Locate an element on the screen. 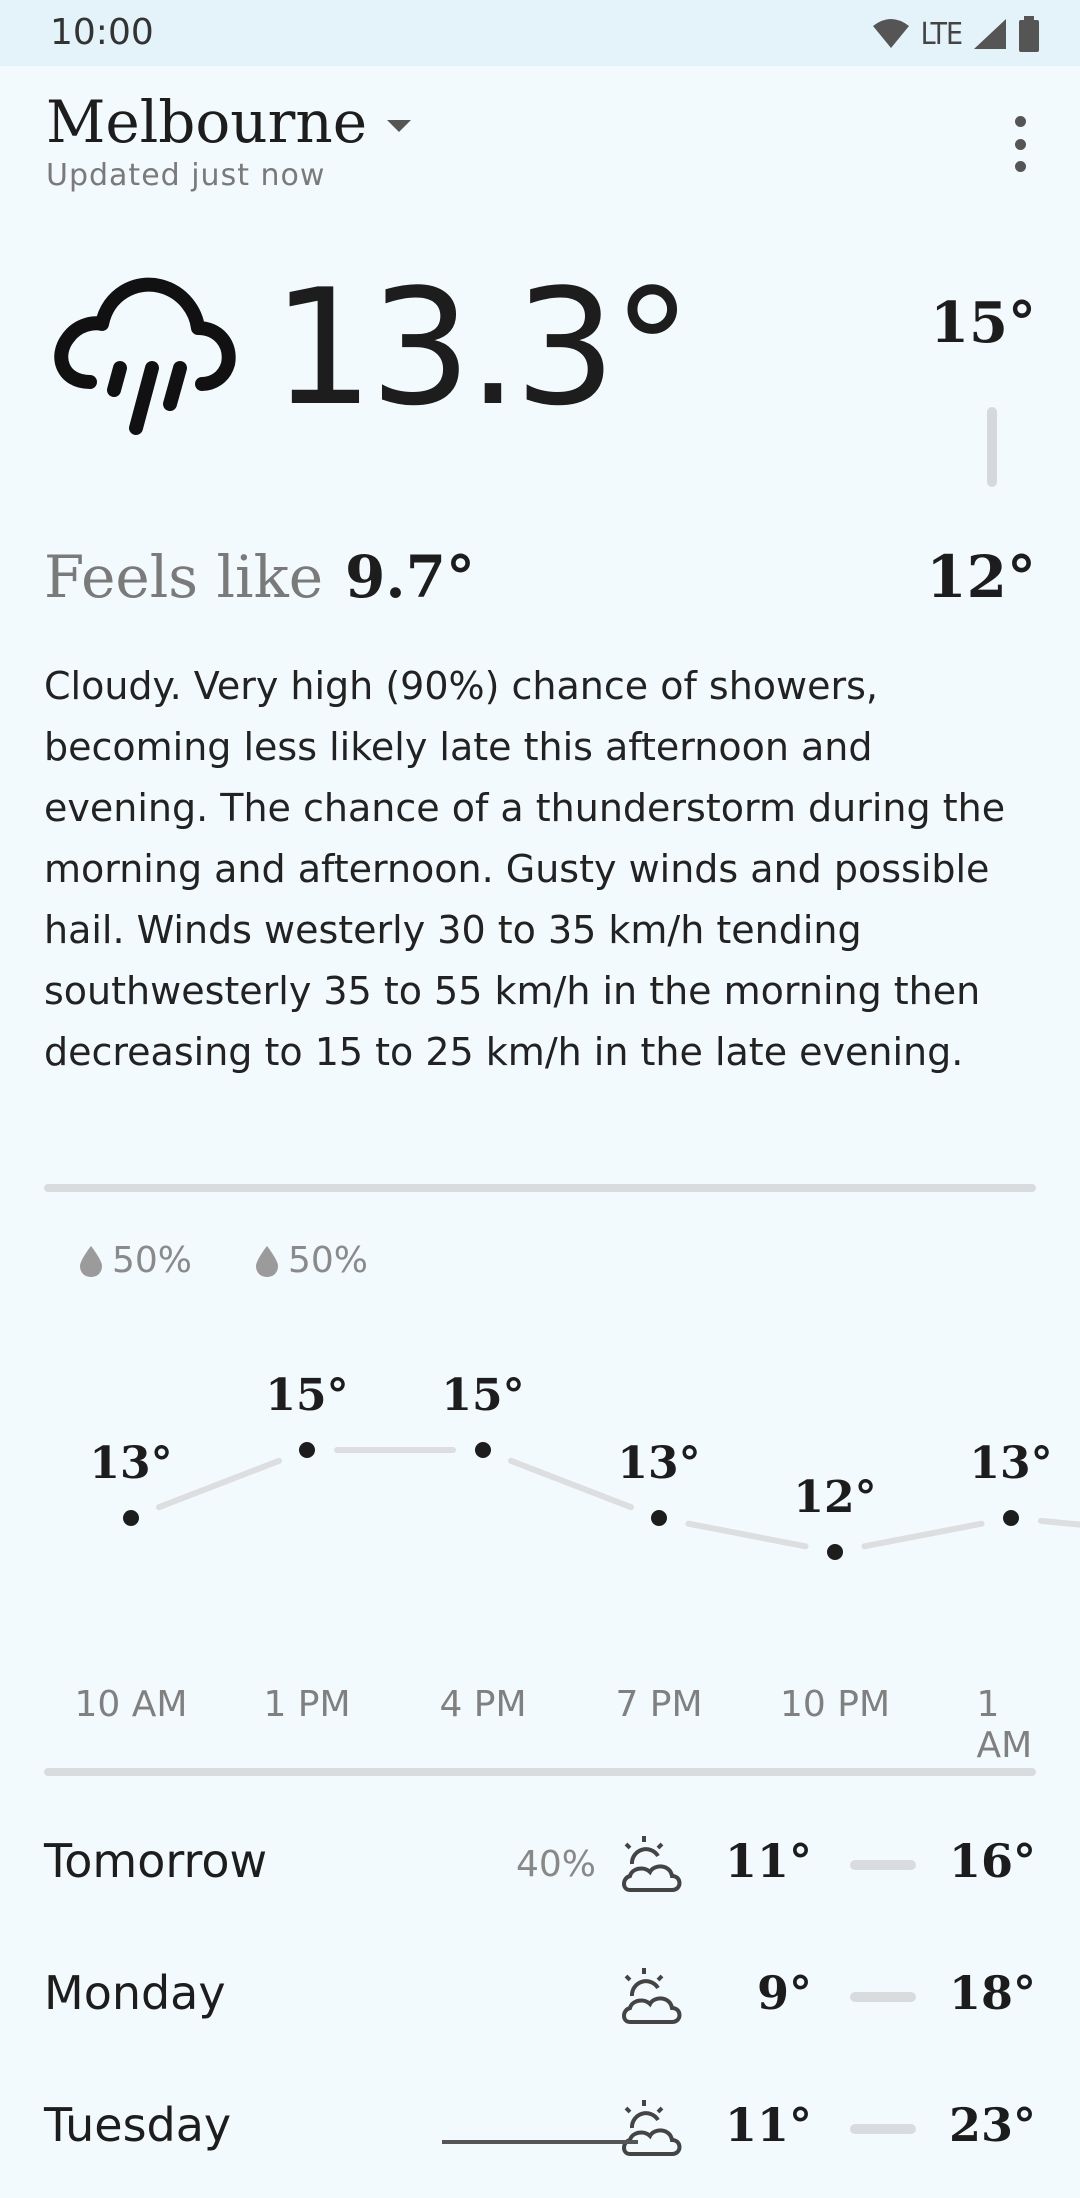  hour-label: 10 AM is located at coordinates (131, 1704).